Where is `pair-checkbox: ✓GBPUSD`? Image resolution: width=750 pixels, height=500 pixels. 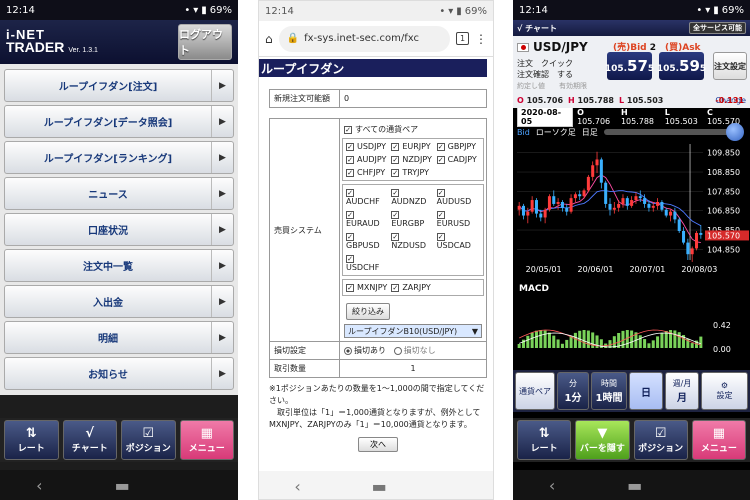
pair-checkbox: ✓GBPUSD is located at coordinates (367, 241).